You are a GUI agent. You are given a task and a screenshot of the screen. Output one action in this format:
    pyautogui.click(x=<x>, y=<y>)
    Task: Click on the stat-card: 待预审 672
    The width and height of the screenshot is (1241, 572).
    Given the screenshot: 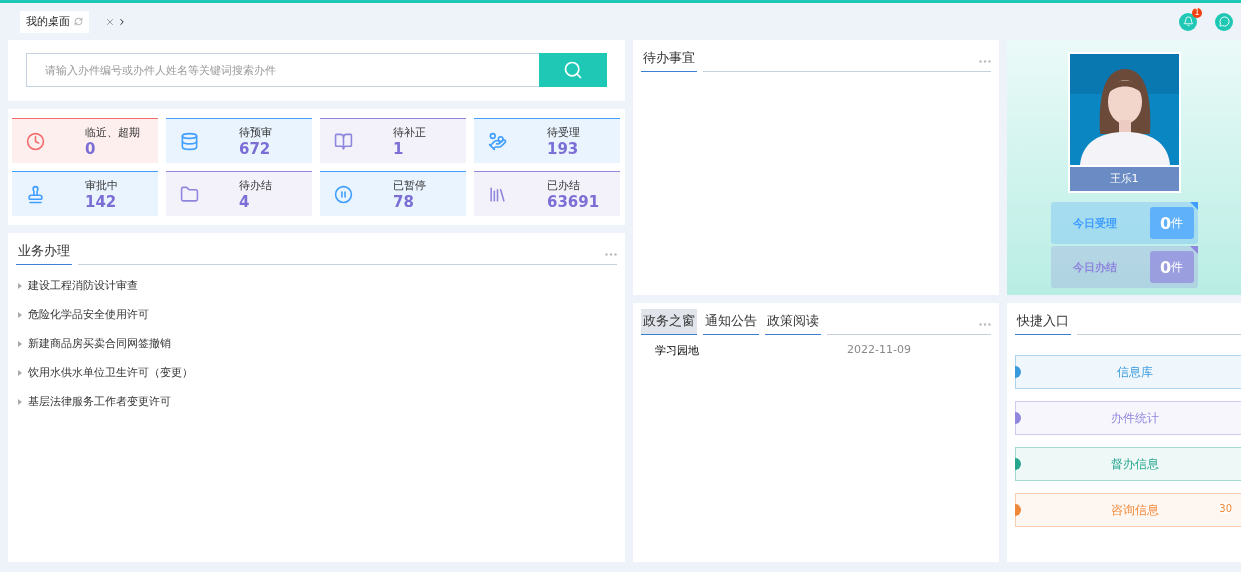 What is the action you would take?
    pyautogui.click(x=239, y=140)
    